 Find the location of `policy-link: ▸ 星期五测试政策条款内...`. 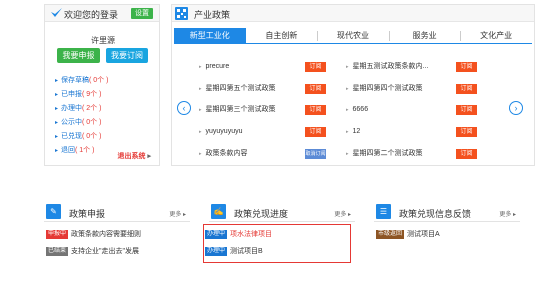

policy-link: ▸ 星期五测试政策条款内... is located at coordinates (387, 67).